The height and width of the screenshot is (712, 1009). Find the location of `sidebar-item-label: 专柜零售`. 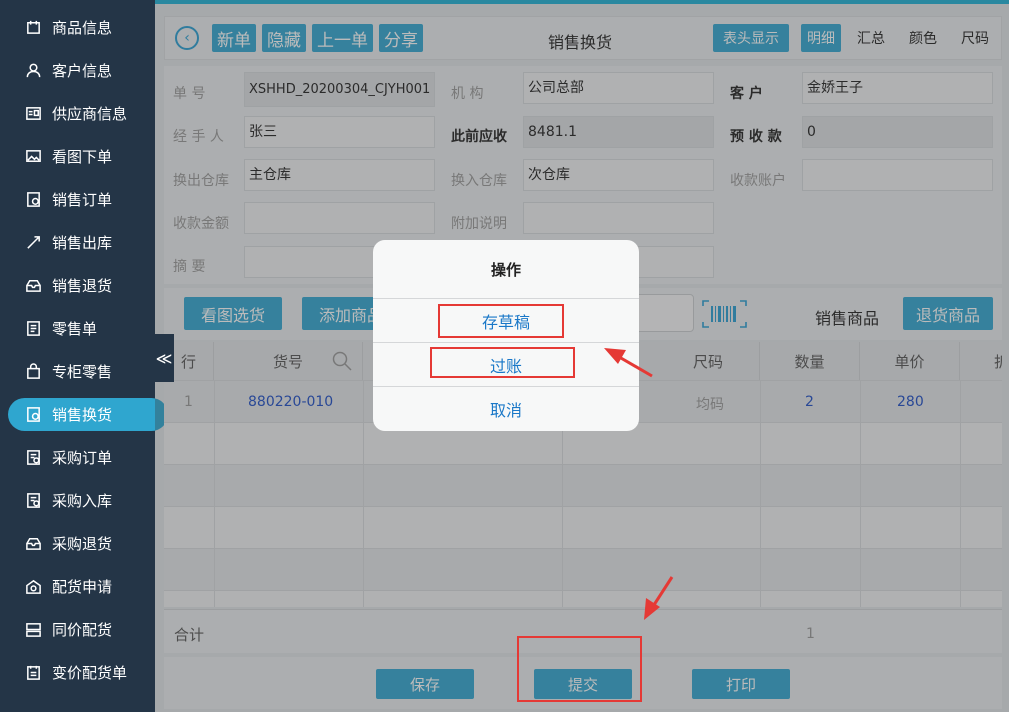

sidebar-item-label: 专柜零售 is located at coordinates (82, 372).